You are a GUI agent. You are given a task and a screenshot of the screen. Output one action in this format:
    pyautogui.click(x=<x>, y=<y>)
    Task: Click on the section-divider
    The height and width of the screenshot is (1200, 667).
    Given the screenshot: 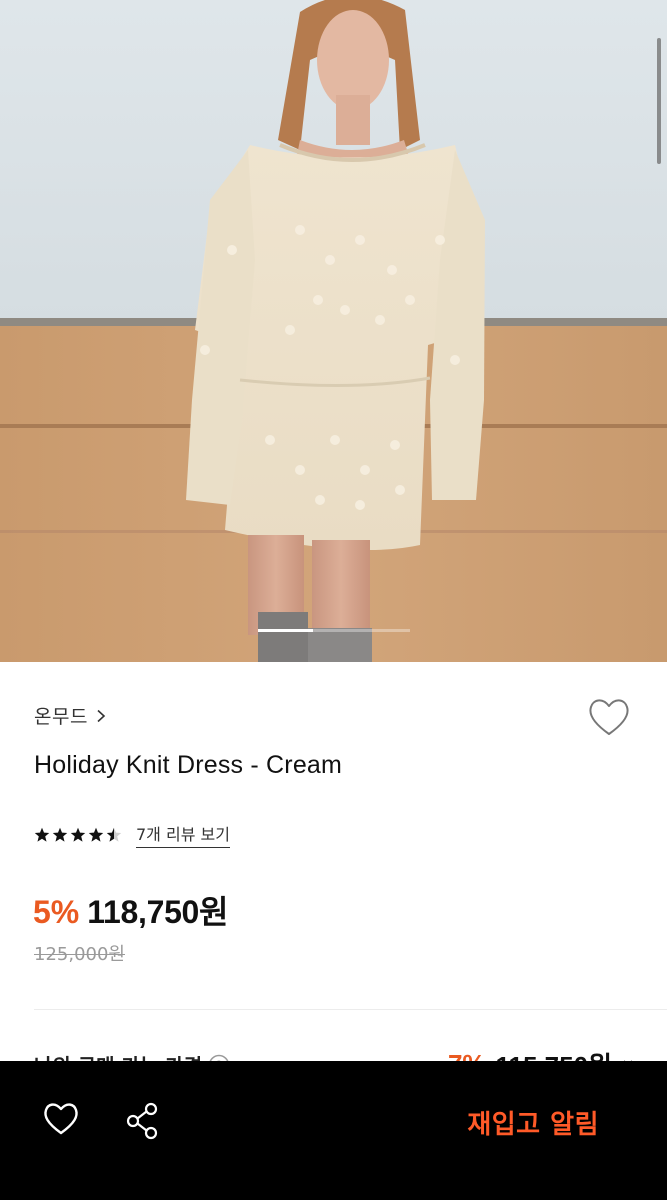 What is the action you would take?
    pyautogui.click(x=350, y=1009)
    